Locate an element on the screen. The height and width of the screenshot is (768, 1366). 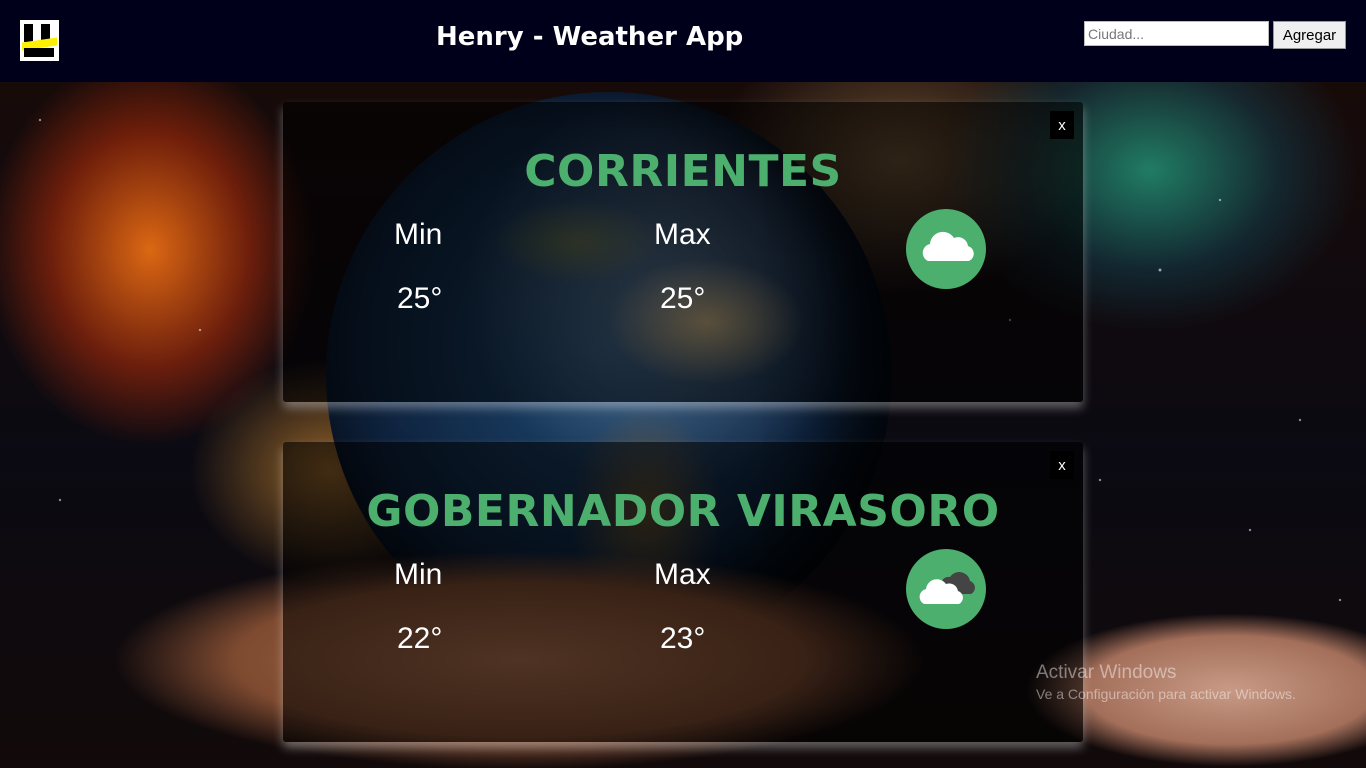
city-name: CORRIENTES is located at coordinates (683, 171).